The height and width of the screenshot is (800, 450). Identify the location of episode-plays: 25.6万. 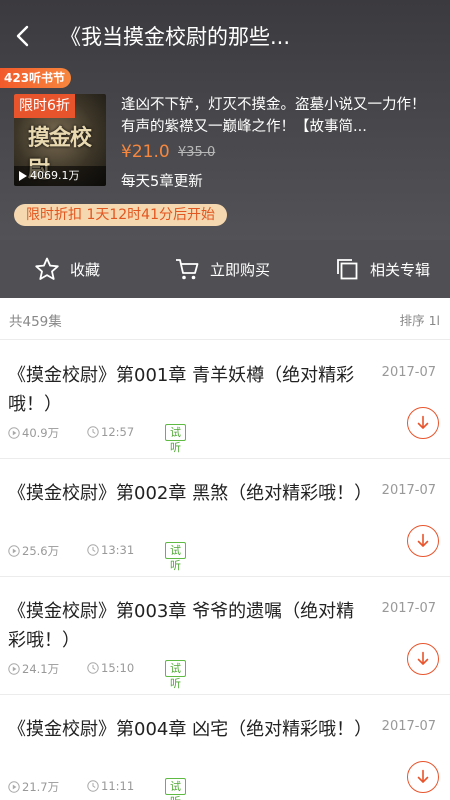
(33, 551).